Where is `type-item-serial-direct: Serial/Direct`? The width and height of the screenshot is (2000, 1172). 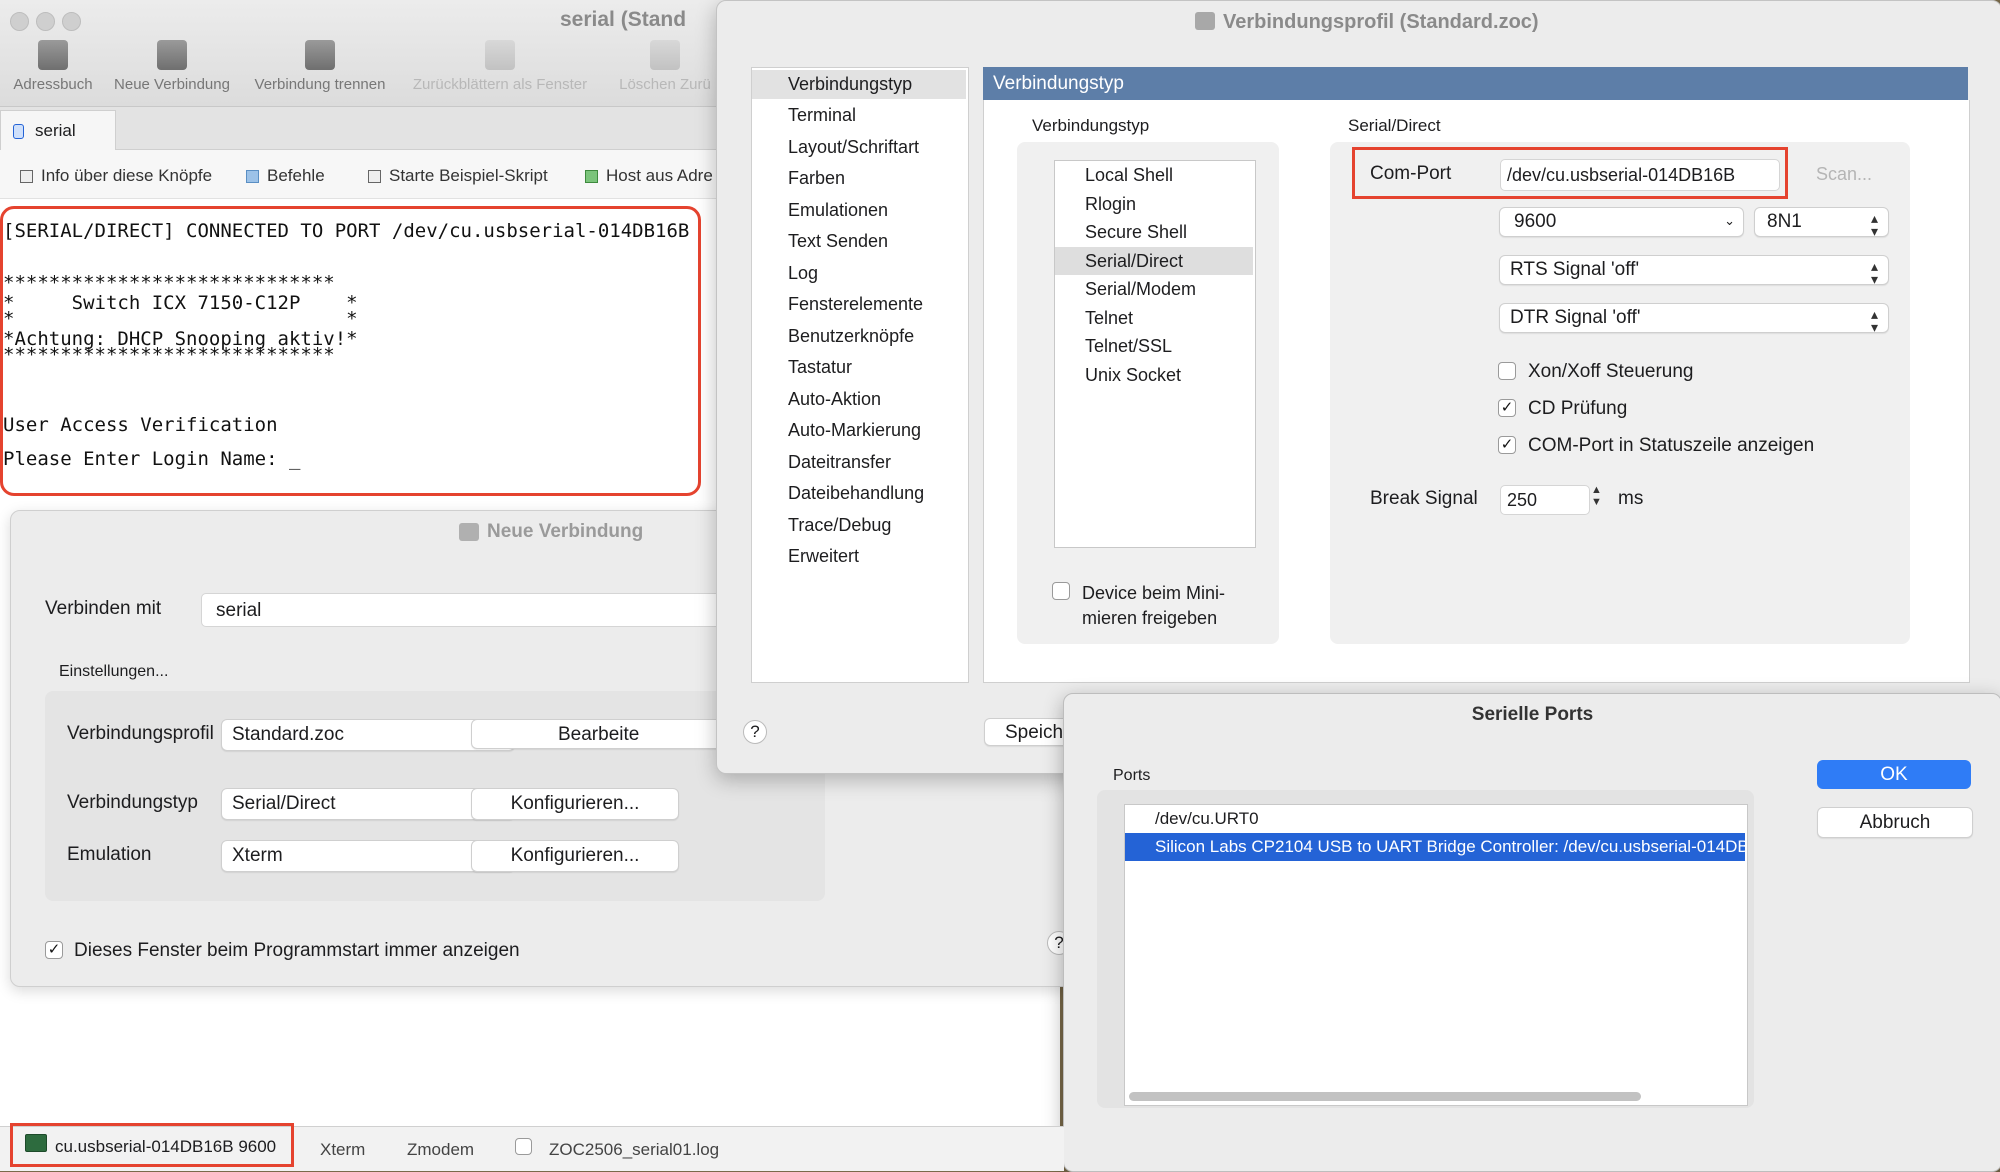
type-item-serial-direct: Serial/Direct is located at coordinates (1154, 261).